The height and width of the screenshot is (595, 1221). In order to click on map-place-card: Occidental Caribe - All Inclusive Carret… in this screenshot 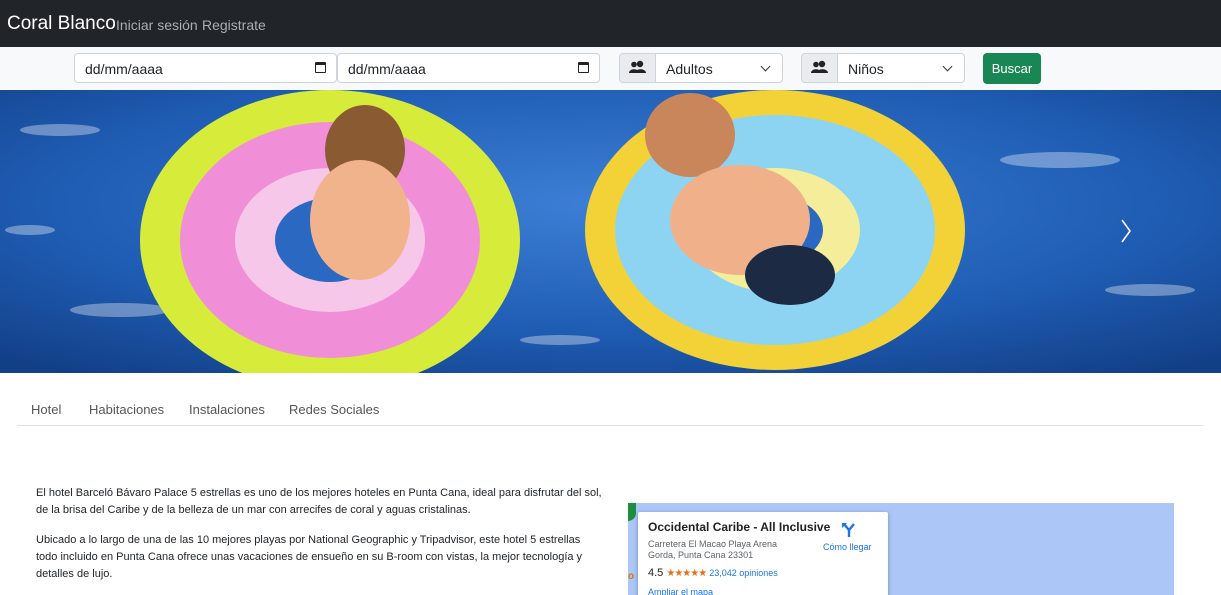, I will do `click(763, 553)`.